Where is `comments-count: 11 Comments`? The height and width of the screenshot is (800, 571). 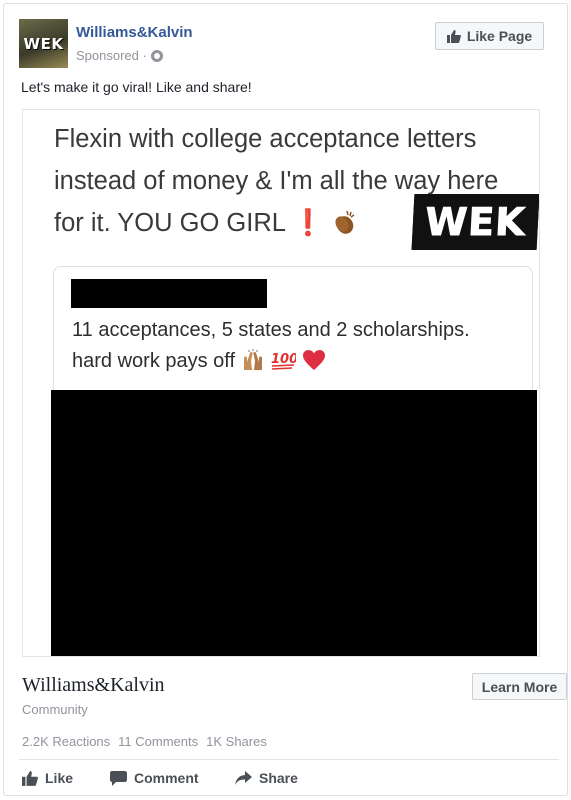 comments-count: 11 Comments is located at coordinates (158, 741).